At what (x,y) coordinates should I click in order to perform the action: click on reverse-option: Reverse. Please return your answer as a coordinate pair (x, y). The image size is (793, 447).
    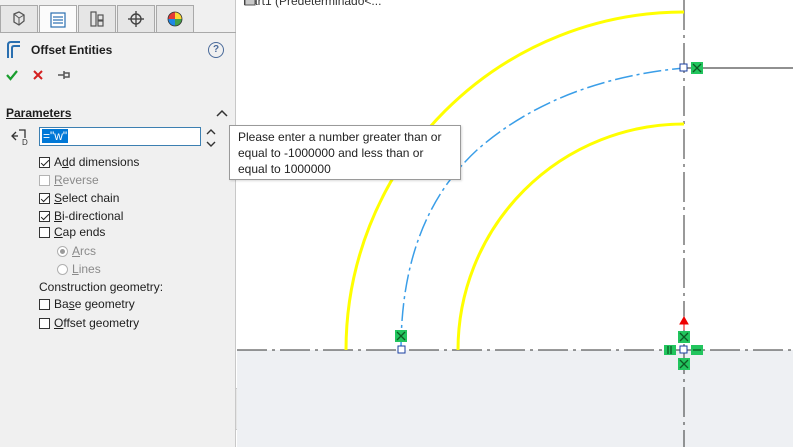
    Looking at the image, I should click on (69, 180).